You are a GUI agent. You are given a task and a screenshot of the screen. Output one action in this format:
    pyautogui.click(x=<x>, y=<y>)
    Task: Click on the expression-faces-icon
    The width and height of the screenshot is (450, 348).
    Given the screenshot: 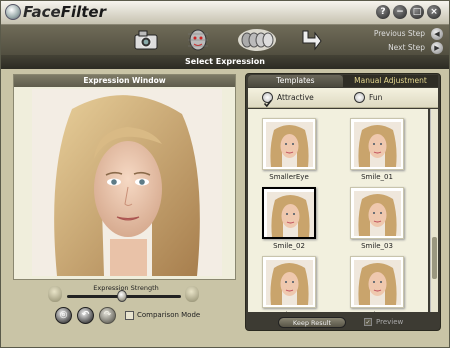 What is the action you would take?
    pyautogui.click(x=257, y=40)
    